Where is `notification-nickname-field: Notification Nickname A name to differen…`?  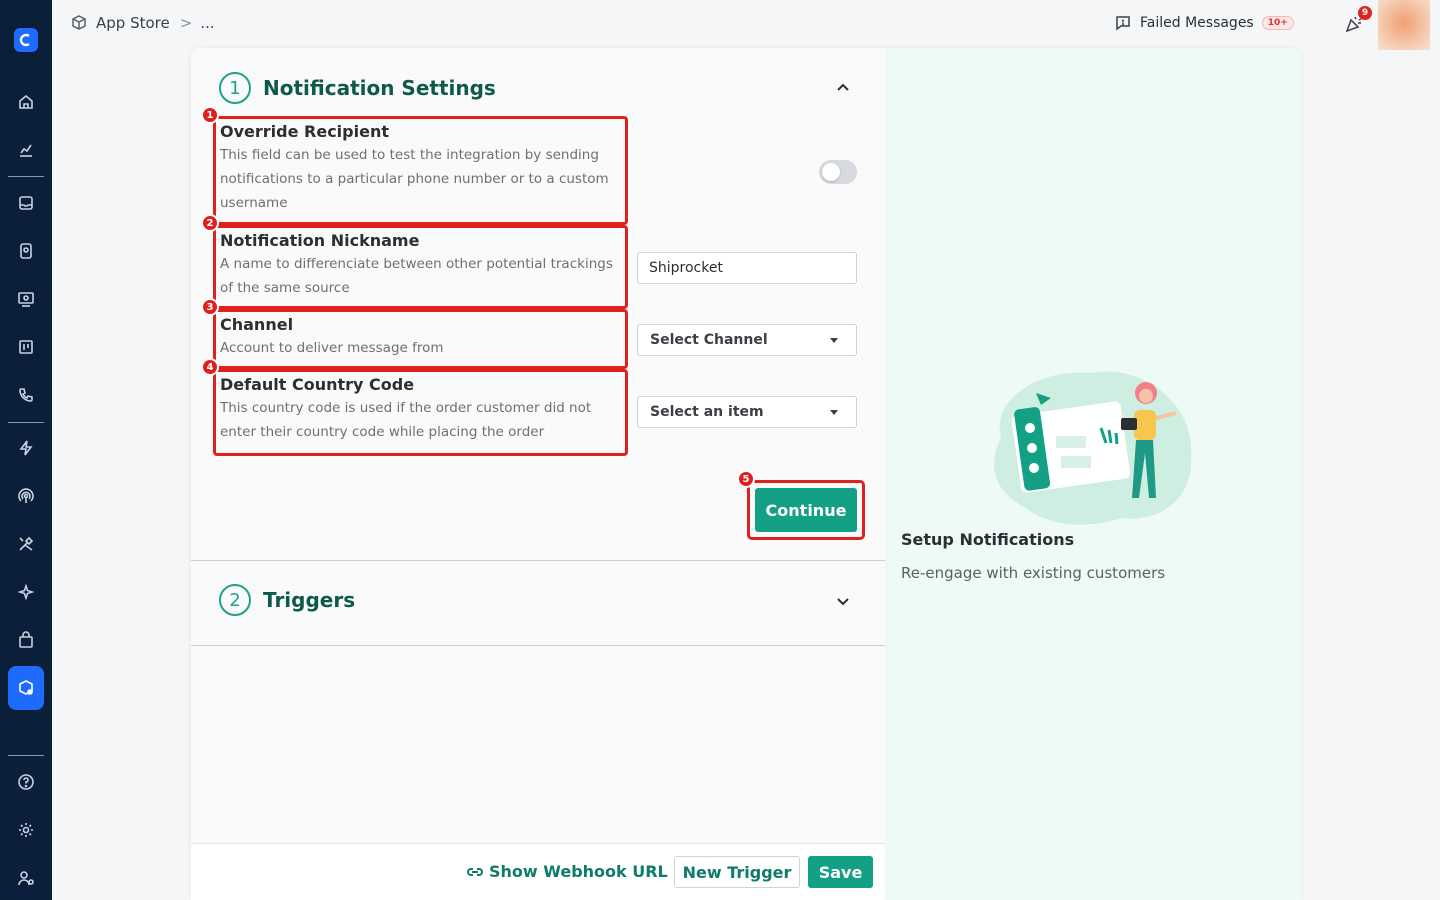 notification-nickname-field: Notification Nickname A name to differen… is located at coordinates (420, 267).